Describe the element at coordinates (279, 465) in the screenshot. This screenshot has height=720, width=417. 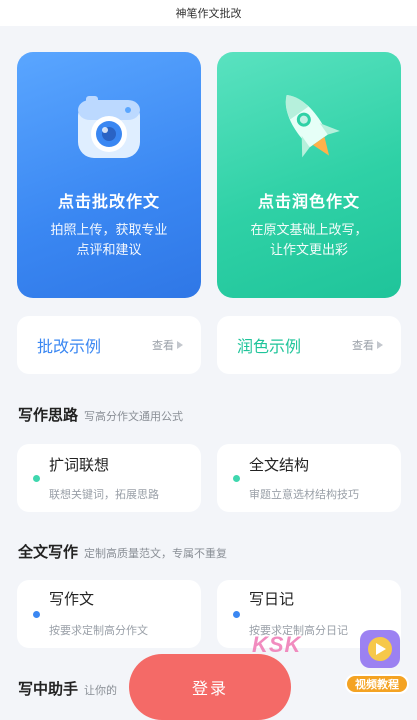
I see `card-title: 全文结构` at that location.